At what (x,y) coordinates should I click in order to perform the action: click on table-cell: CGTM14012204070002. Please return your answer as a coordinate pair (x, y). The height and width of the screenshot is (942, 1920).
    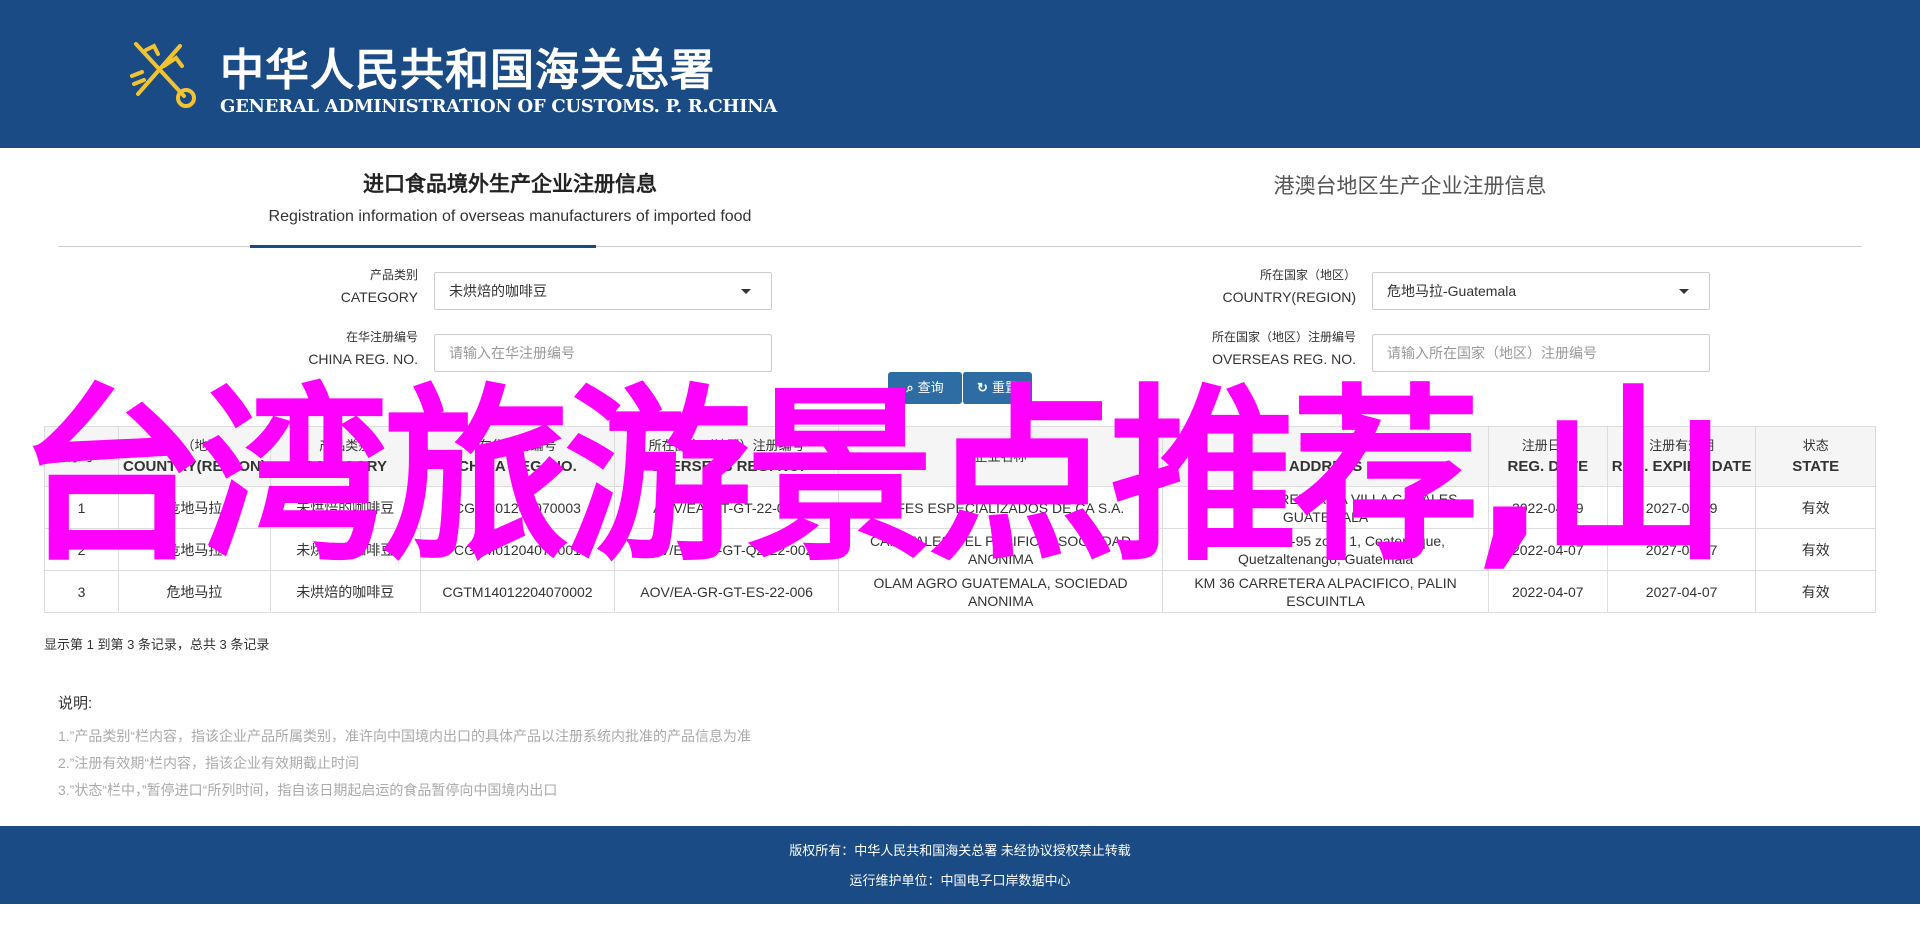
    Looking at the image, I should click on (517, 591).